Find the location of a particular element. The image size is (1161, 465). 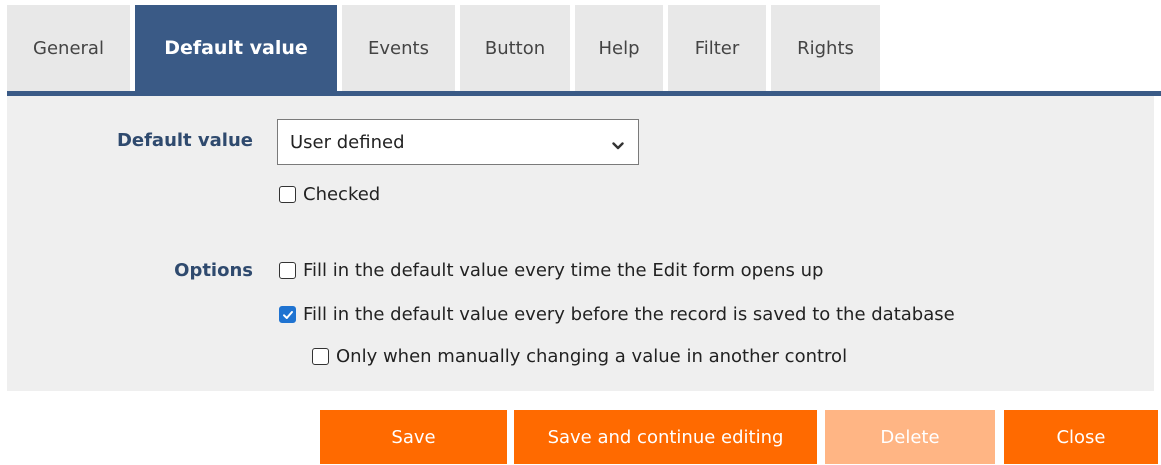

default-value-select: User defined is located at coordinates (458, 142).